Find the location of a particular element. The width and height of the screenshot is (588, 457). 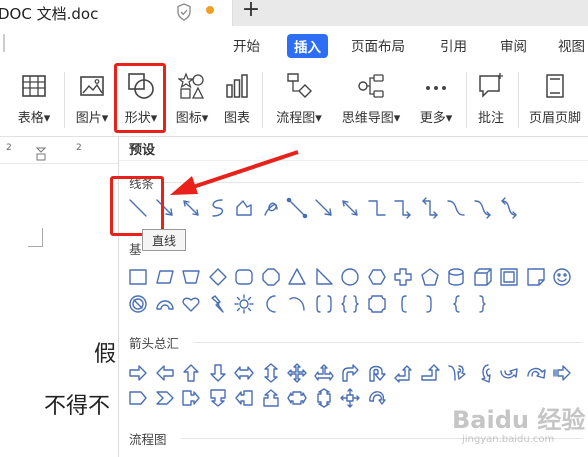

trapezoid-shape-icon is located at coordinates (191, 277).